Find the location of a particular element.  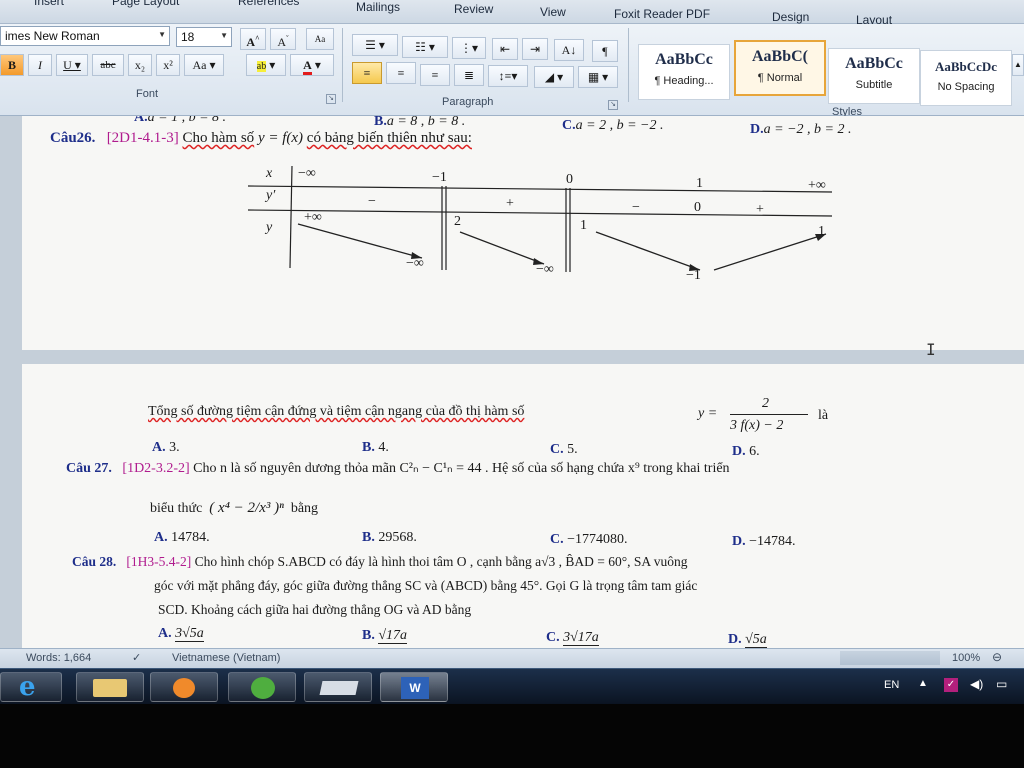

question-27-line2: biểu thức ( x⁴ − 2/x³ )ⁿ bằng is located at coordinates (234, 508).